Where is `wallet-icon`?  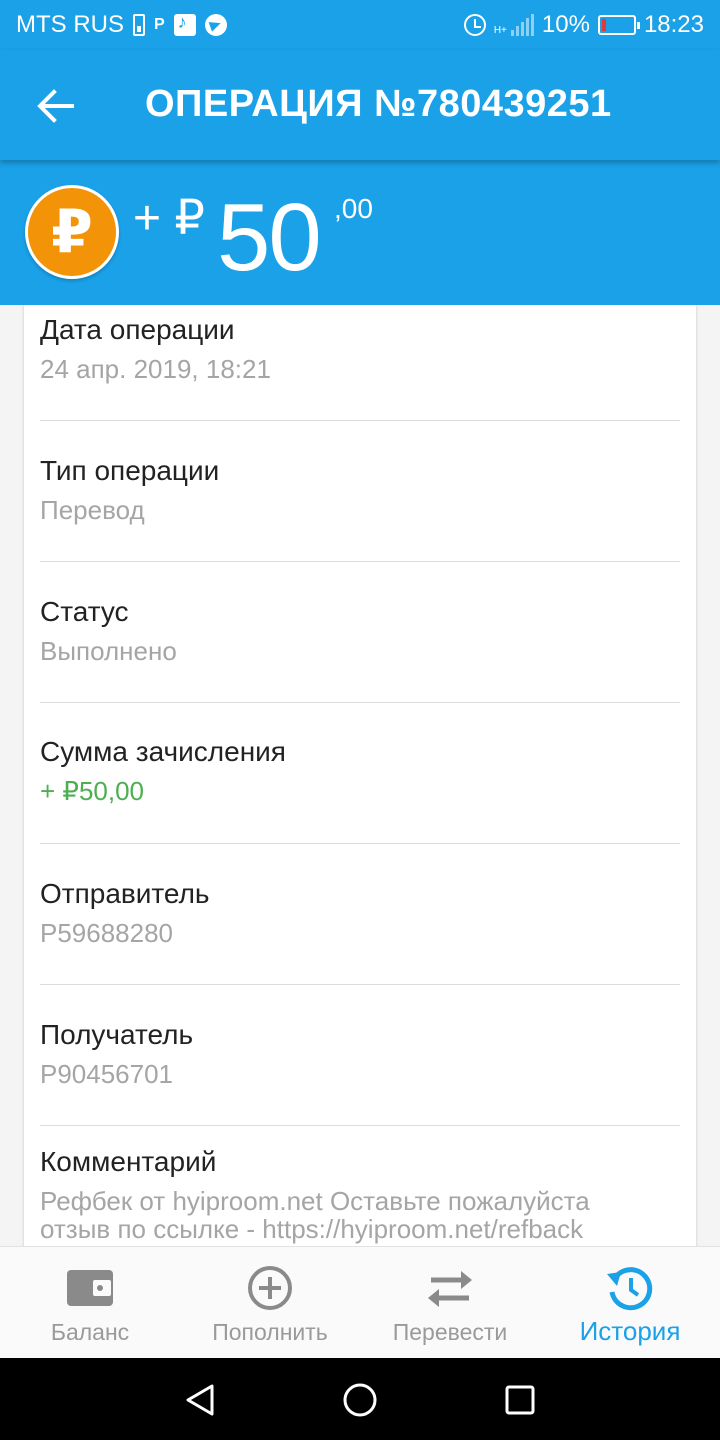
wallet-icon is located at coordinates (90, 1288).